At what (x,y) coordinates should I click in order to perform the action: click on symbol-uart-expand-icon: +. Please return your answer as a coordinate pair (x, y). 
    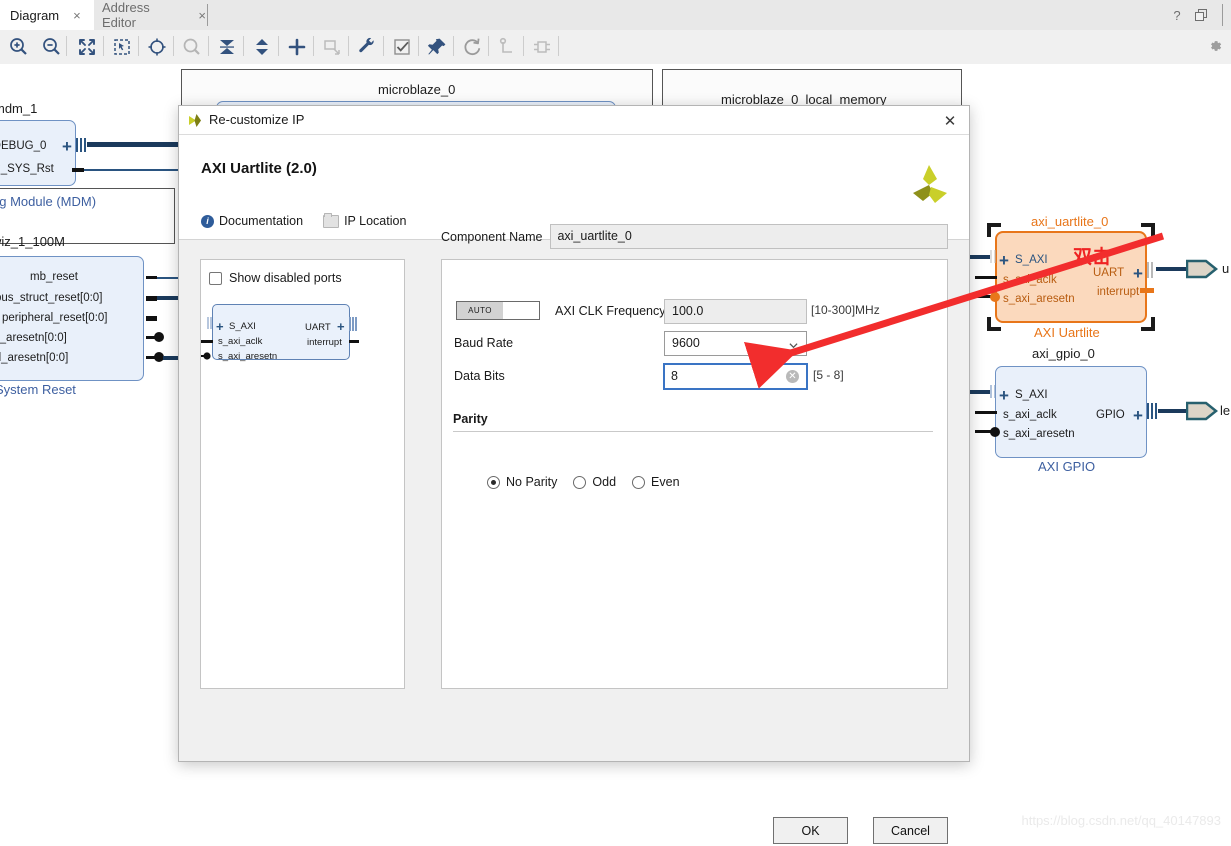
    Looking at the image, I should click on (341, 326).